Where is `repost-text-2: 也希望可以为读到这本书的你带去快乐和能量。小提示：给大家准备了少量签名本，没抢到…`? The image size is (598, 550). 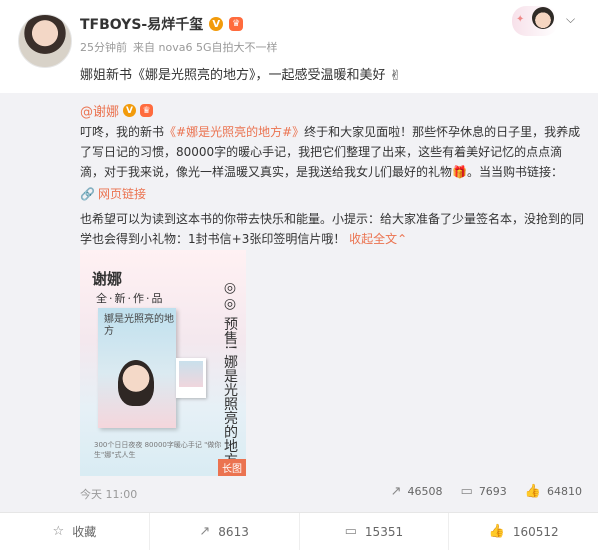 repost-text-2: 也希望可以为读到这本书的你带去快乐和能量。小提示：给大家准备了少量签名本，没抢到… is located at coordinates (333, 229).